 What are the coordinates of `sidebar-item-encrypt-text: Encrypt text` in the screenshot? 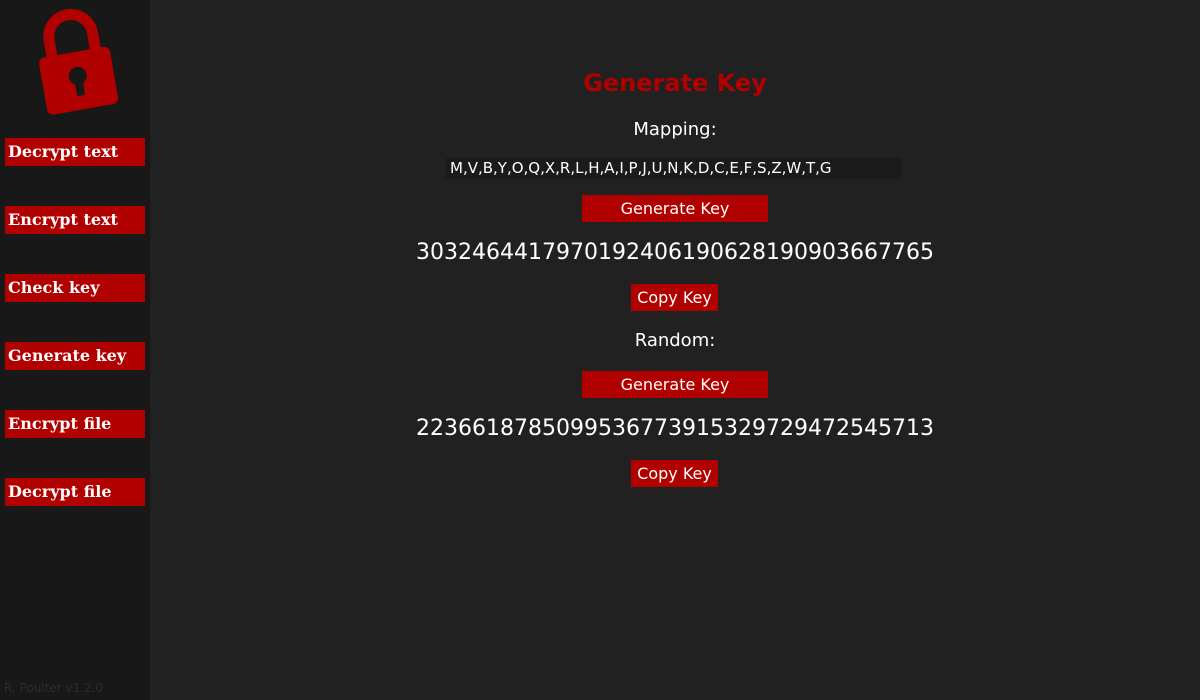 It's located at (75, 220).